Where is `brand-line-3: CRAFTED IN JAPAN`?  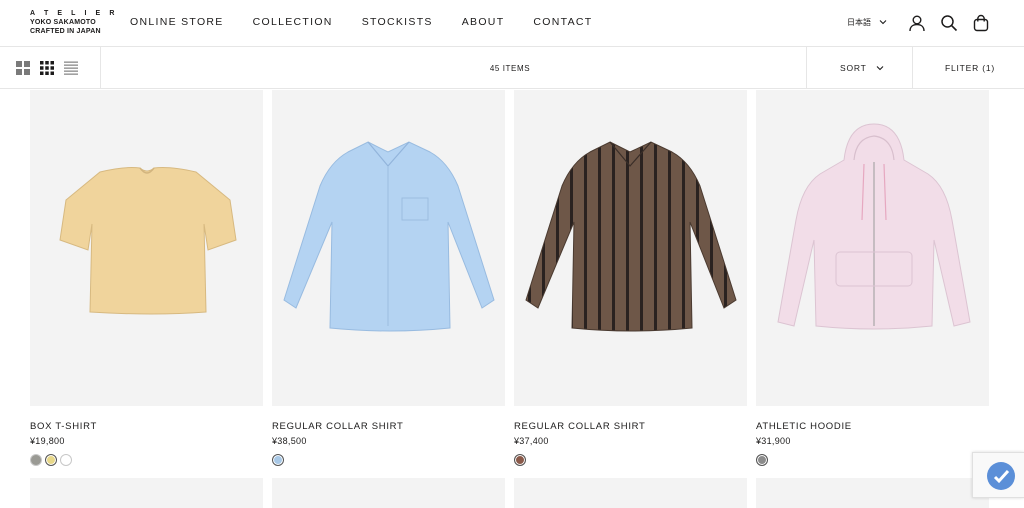 brand-line-3: CRAFTED IN JAPAN is located at coordinates (65, 31).